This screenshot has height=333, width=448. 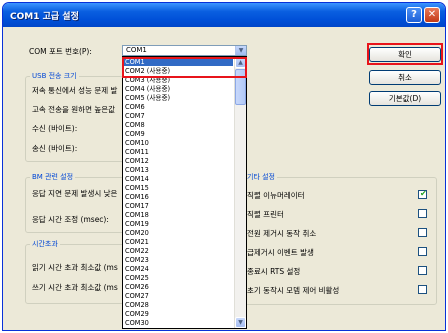 I want to click on dropdown-option: COM15, so click(x=137, y=188).